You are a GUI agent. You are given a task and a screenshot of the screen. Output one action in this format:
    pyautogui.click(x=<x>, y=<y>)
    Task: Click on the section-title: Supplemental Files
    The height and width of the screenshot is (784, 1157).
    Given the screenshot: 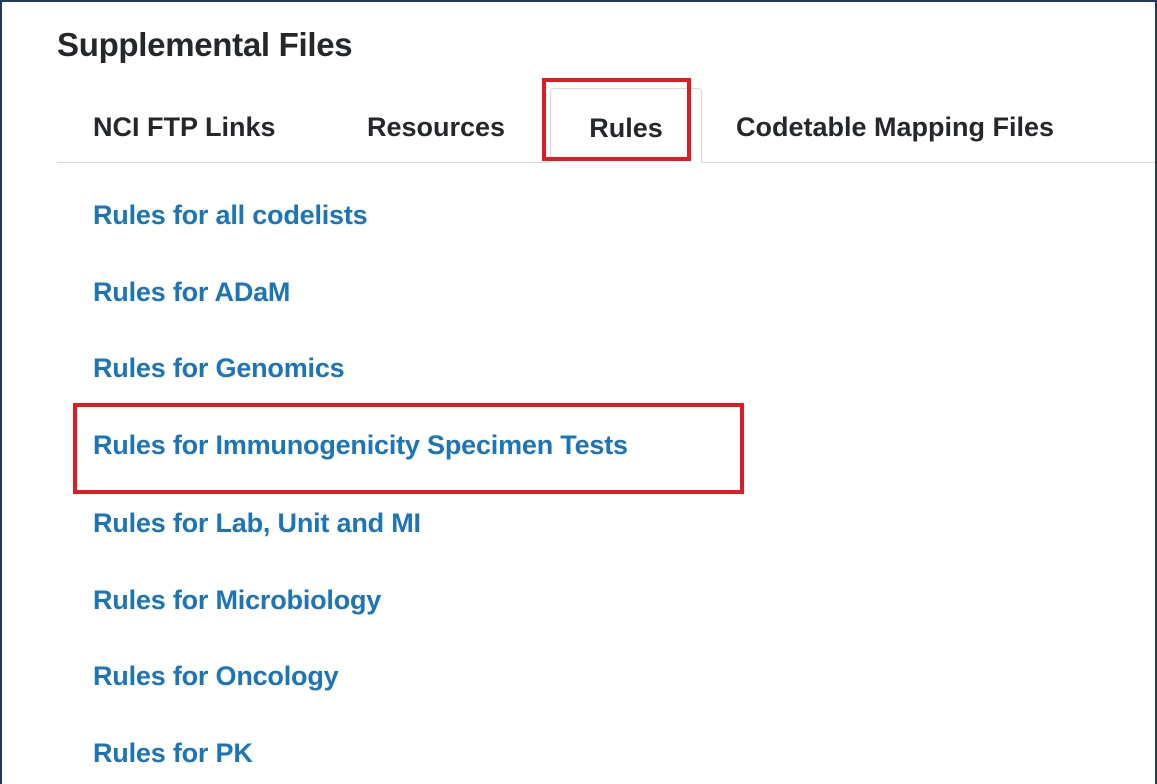 What is the action you would take?
    pyautogui.click(x=205, y=44)
    